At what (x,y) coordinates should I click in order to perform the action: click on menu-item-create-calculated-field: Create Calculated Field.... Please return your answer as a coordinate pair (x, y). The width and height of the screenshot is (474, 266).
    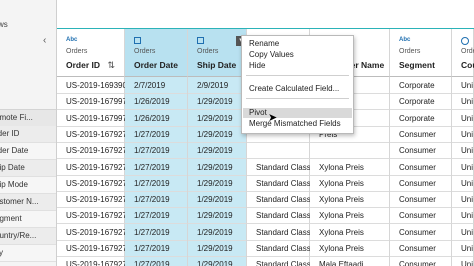
    Looking at the image, I should click on (297, 89).